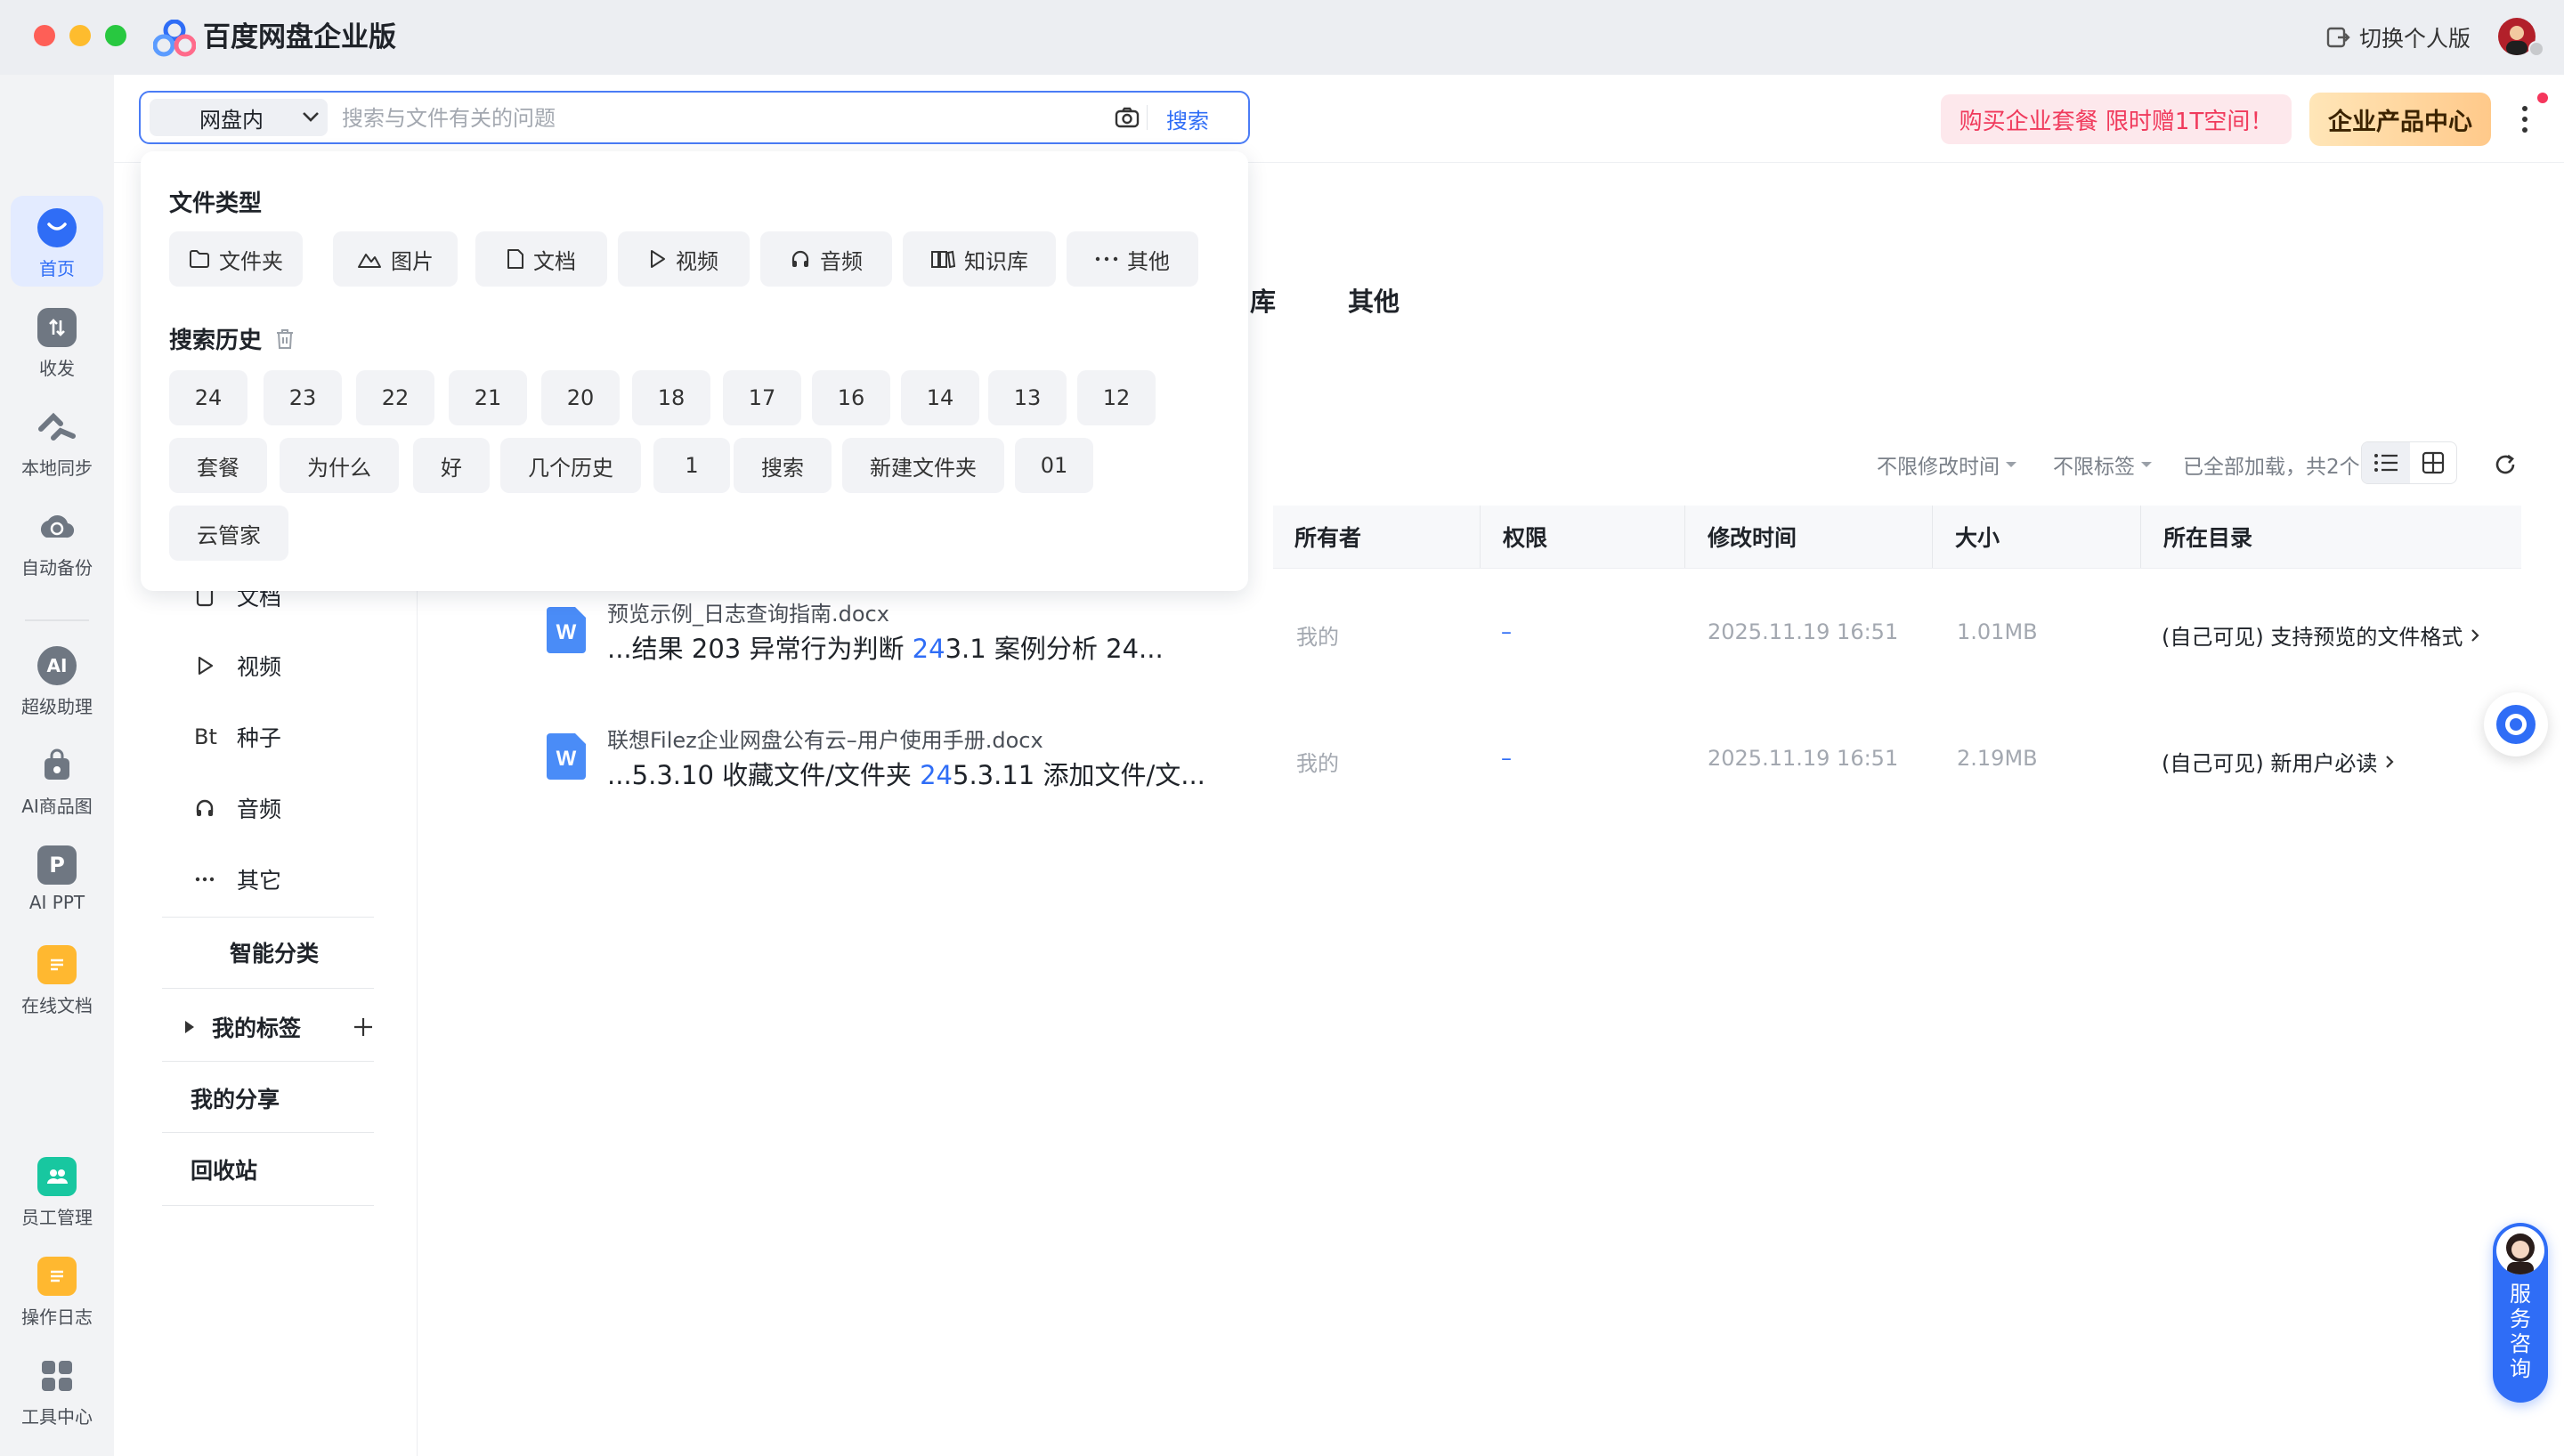 This screenshot has width=2564, height=1456. I want to click on rail-item-operation-log: 操作日志, so click(57, 1294).